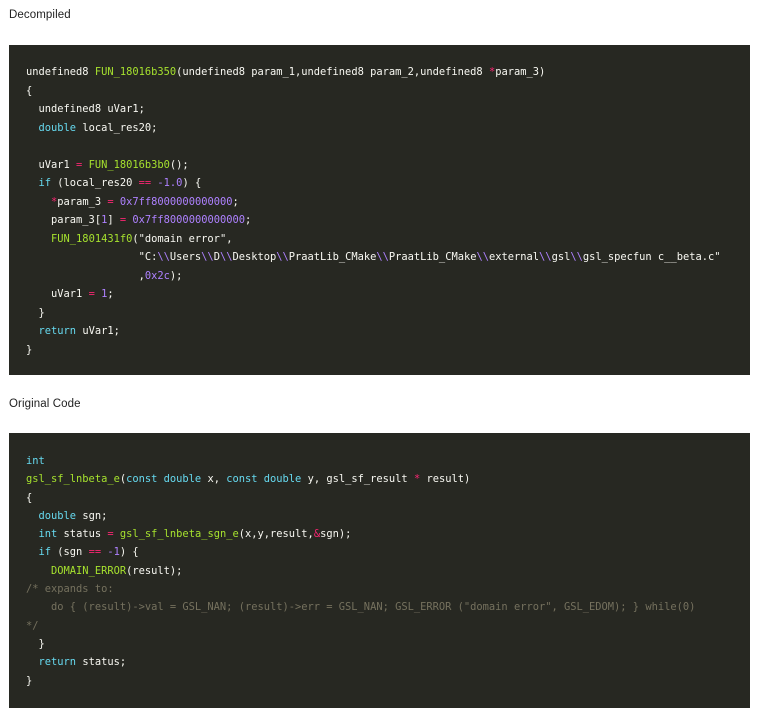  Describe the element at coordinates (82, 534) in the screenshot. I see `code-token: status` at that location.